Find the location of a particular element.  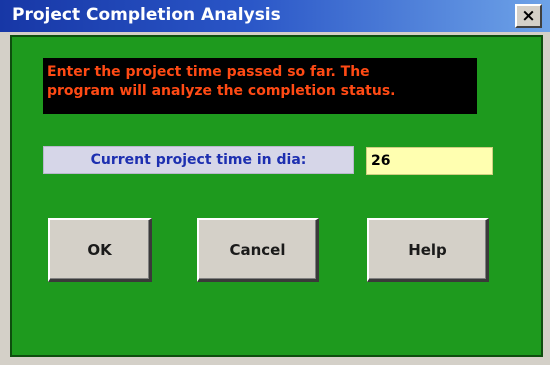

project-time-label: Current project time in dia: is located at coordinates (198, 160).